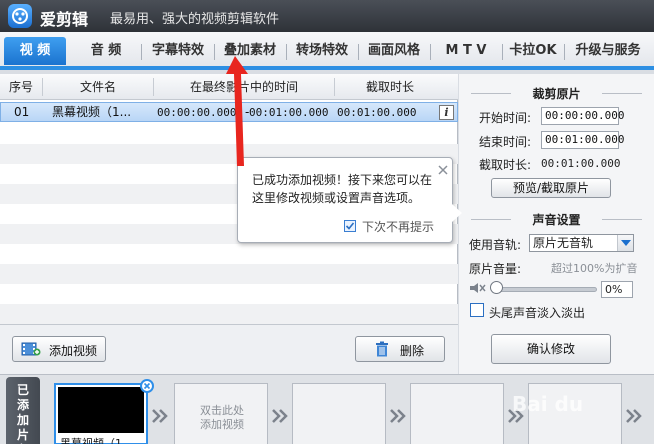 The image size is (654, 444). I want to click on film-add-icon, so click(31, 350).